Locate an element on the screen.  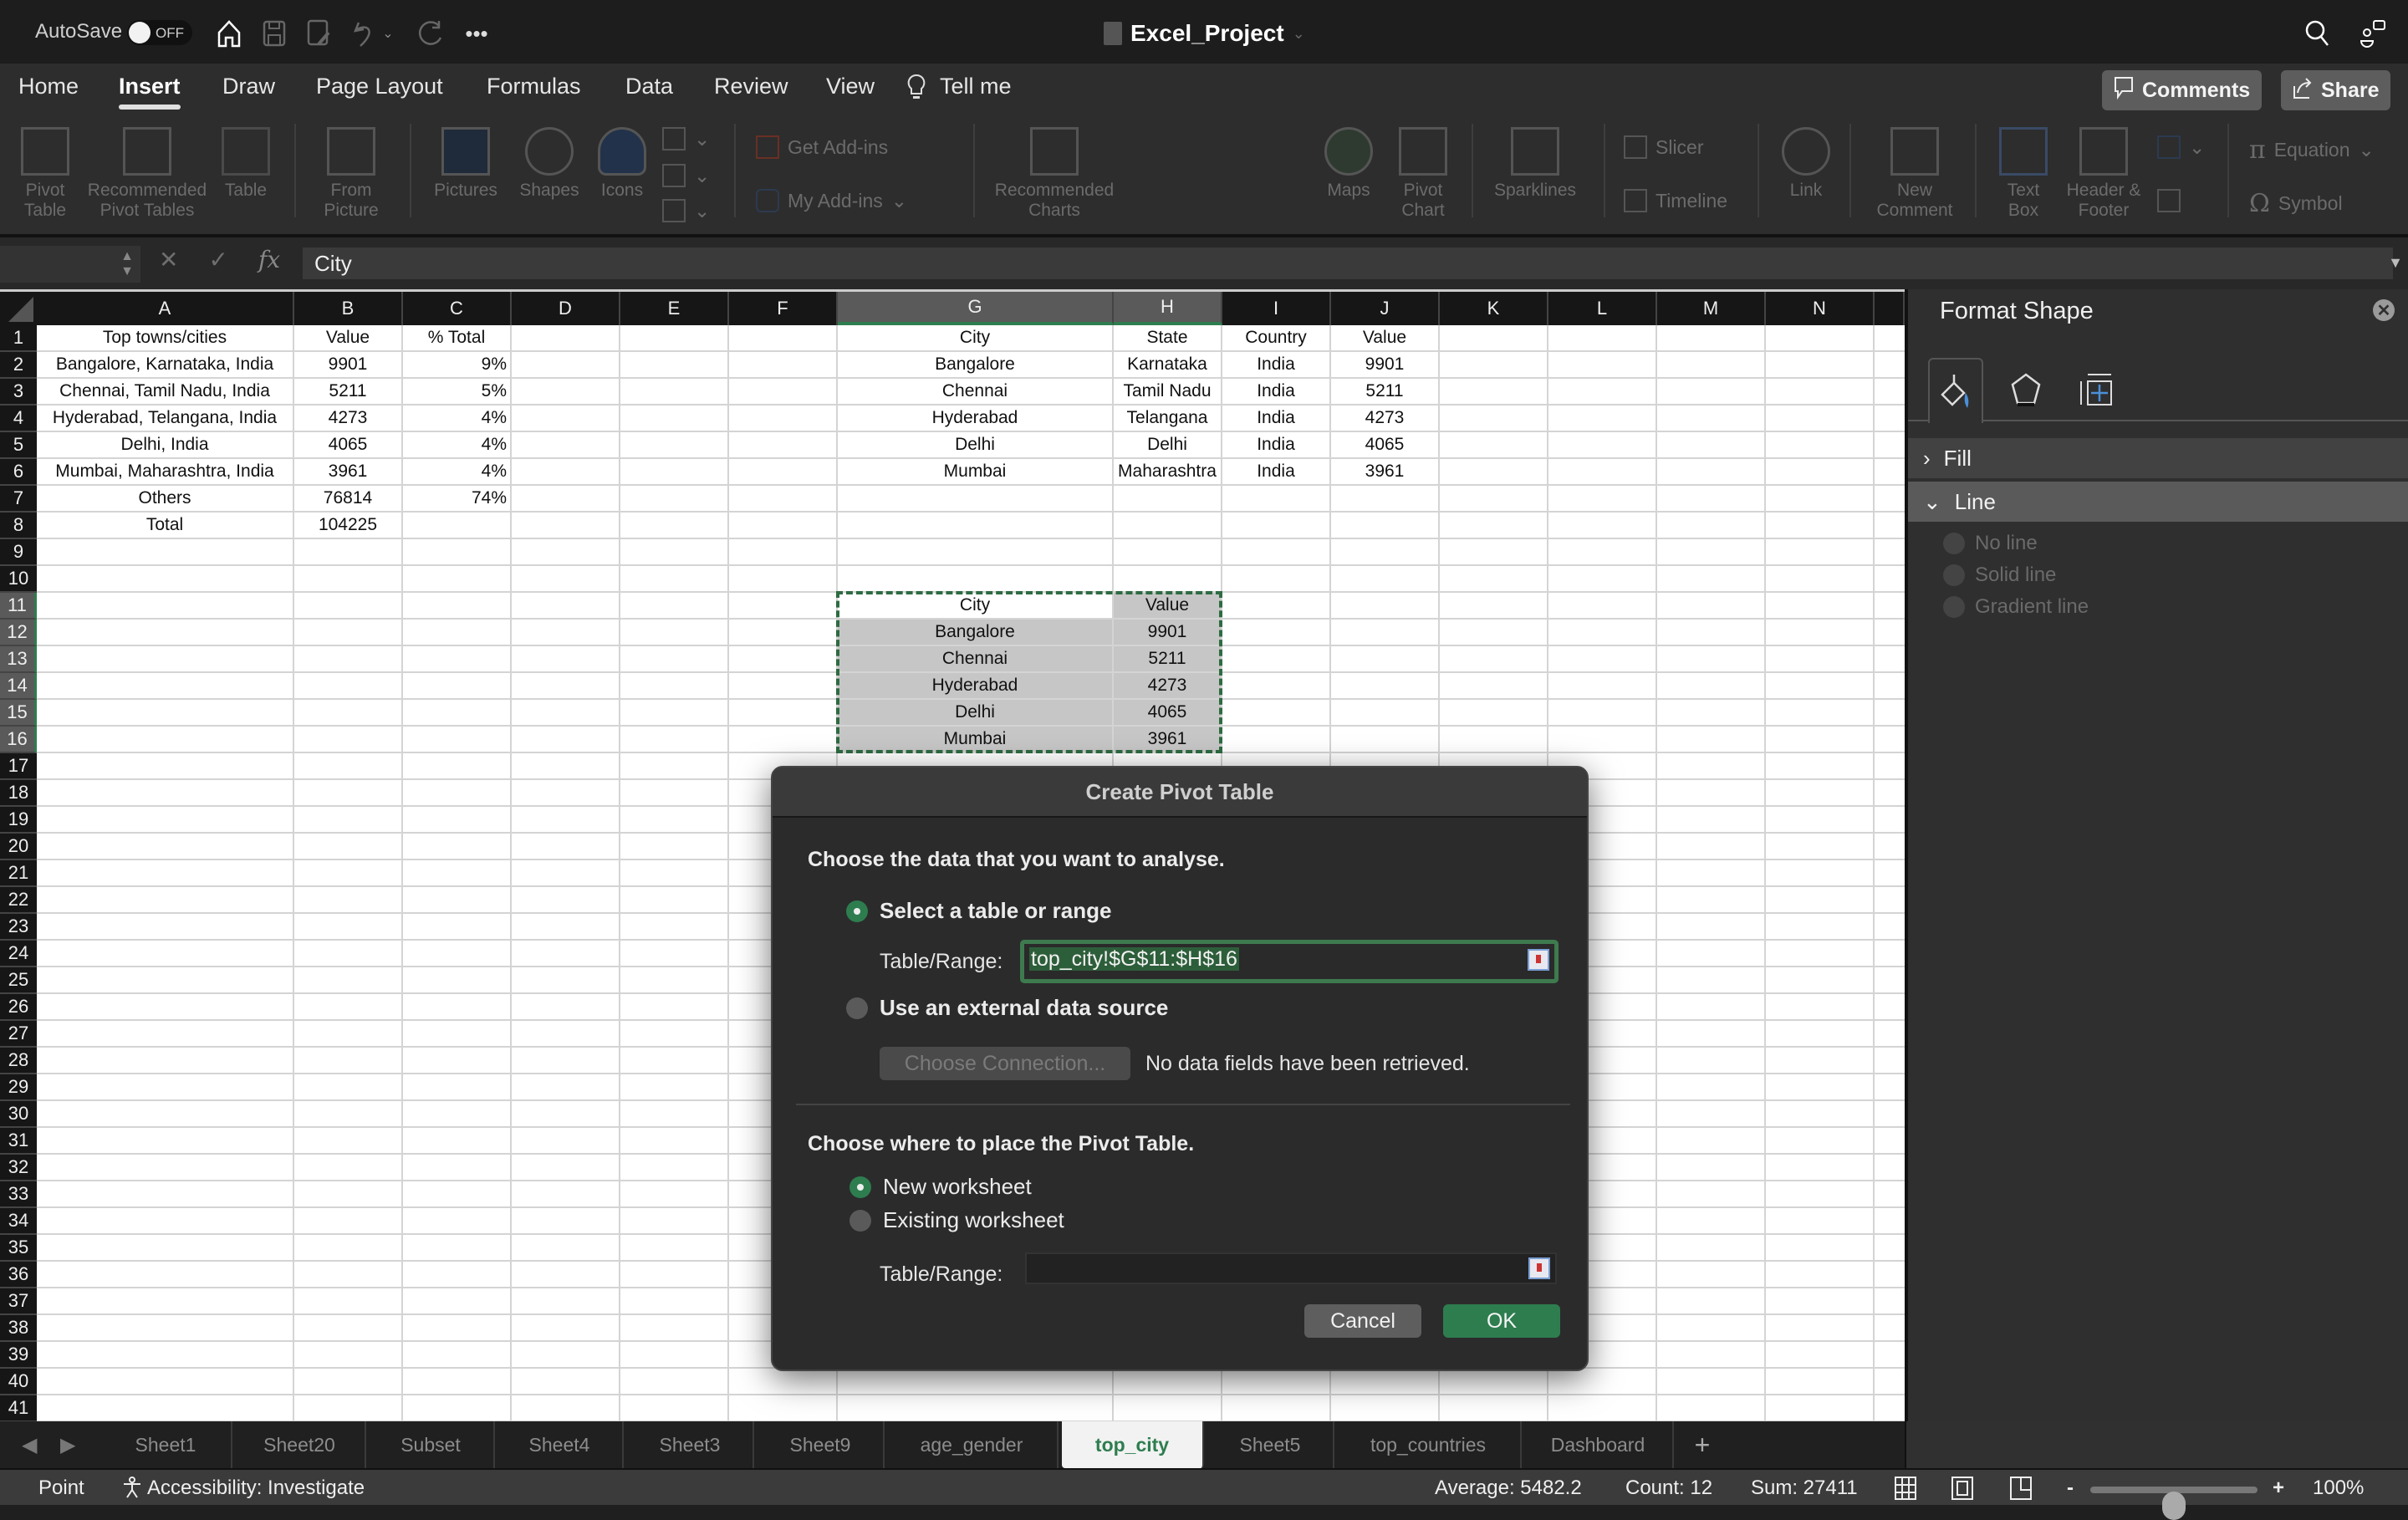
table-cell: 5% is located at coordinates (456, 392).